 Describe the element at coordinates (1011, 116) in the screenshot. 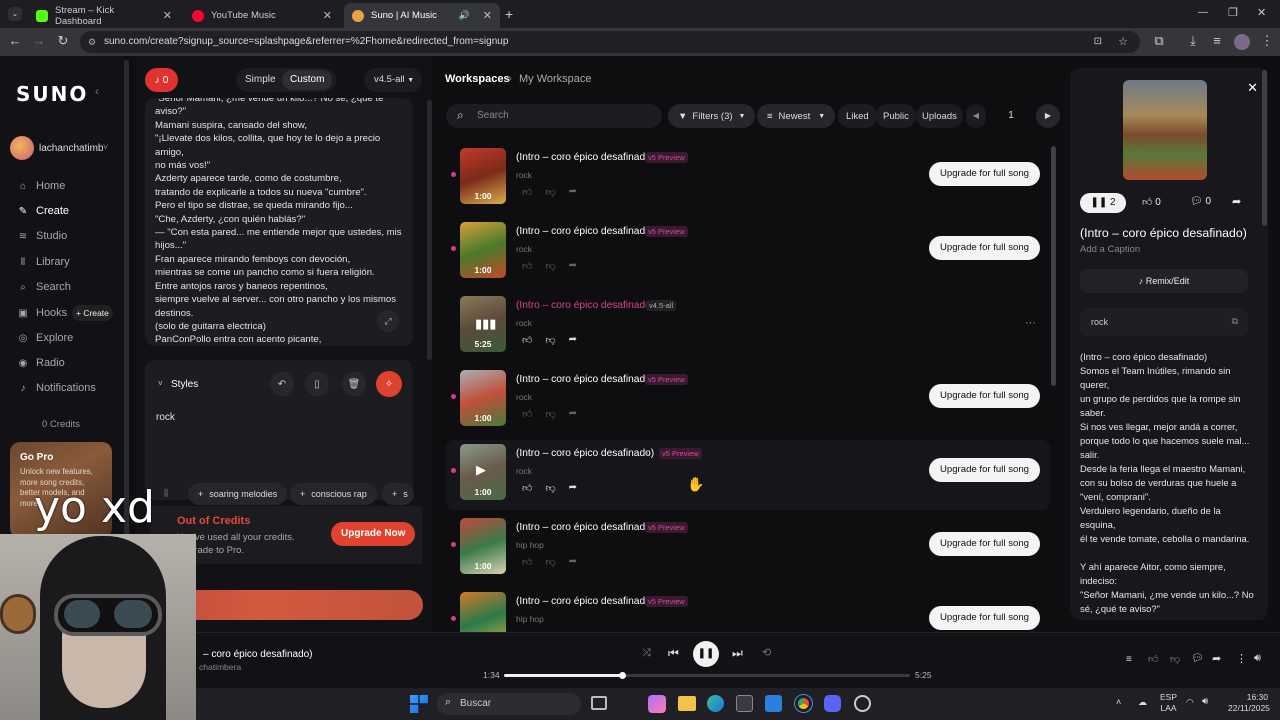

I see `page-number: 1` at that location.